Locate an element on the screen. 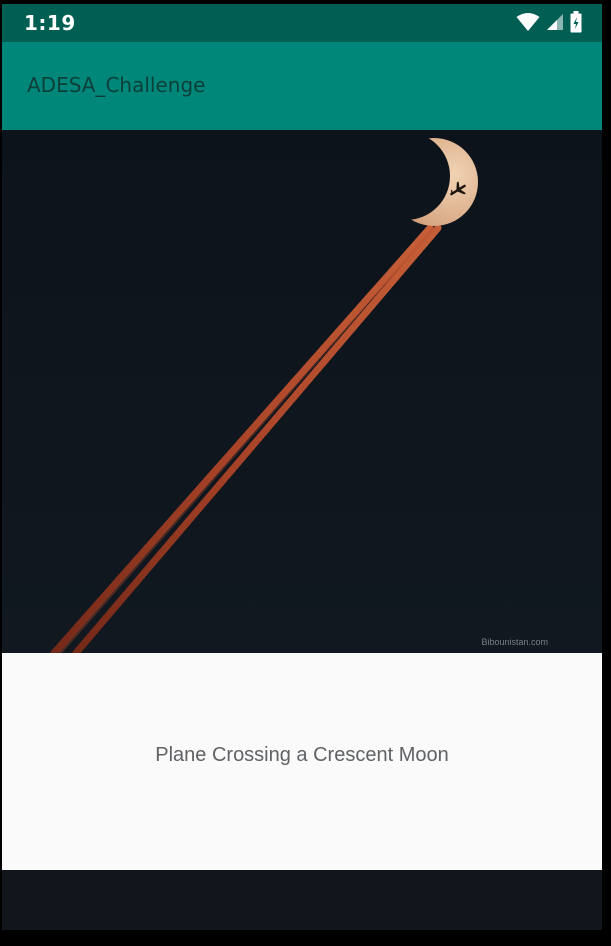 The width and height of the screenshot is (611, 946). photo-watermark: Bibounistan.com is located at coordinates (514, 642).